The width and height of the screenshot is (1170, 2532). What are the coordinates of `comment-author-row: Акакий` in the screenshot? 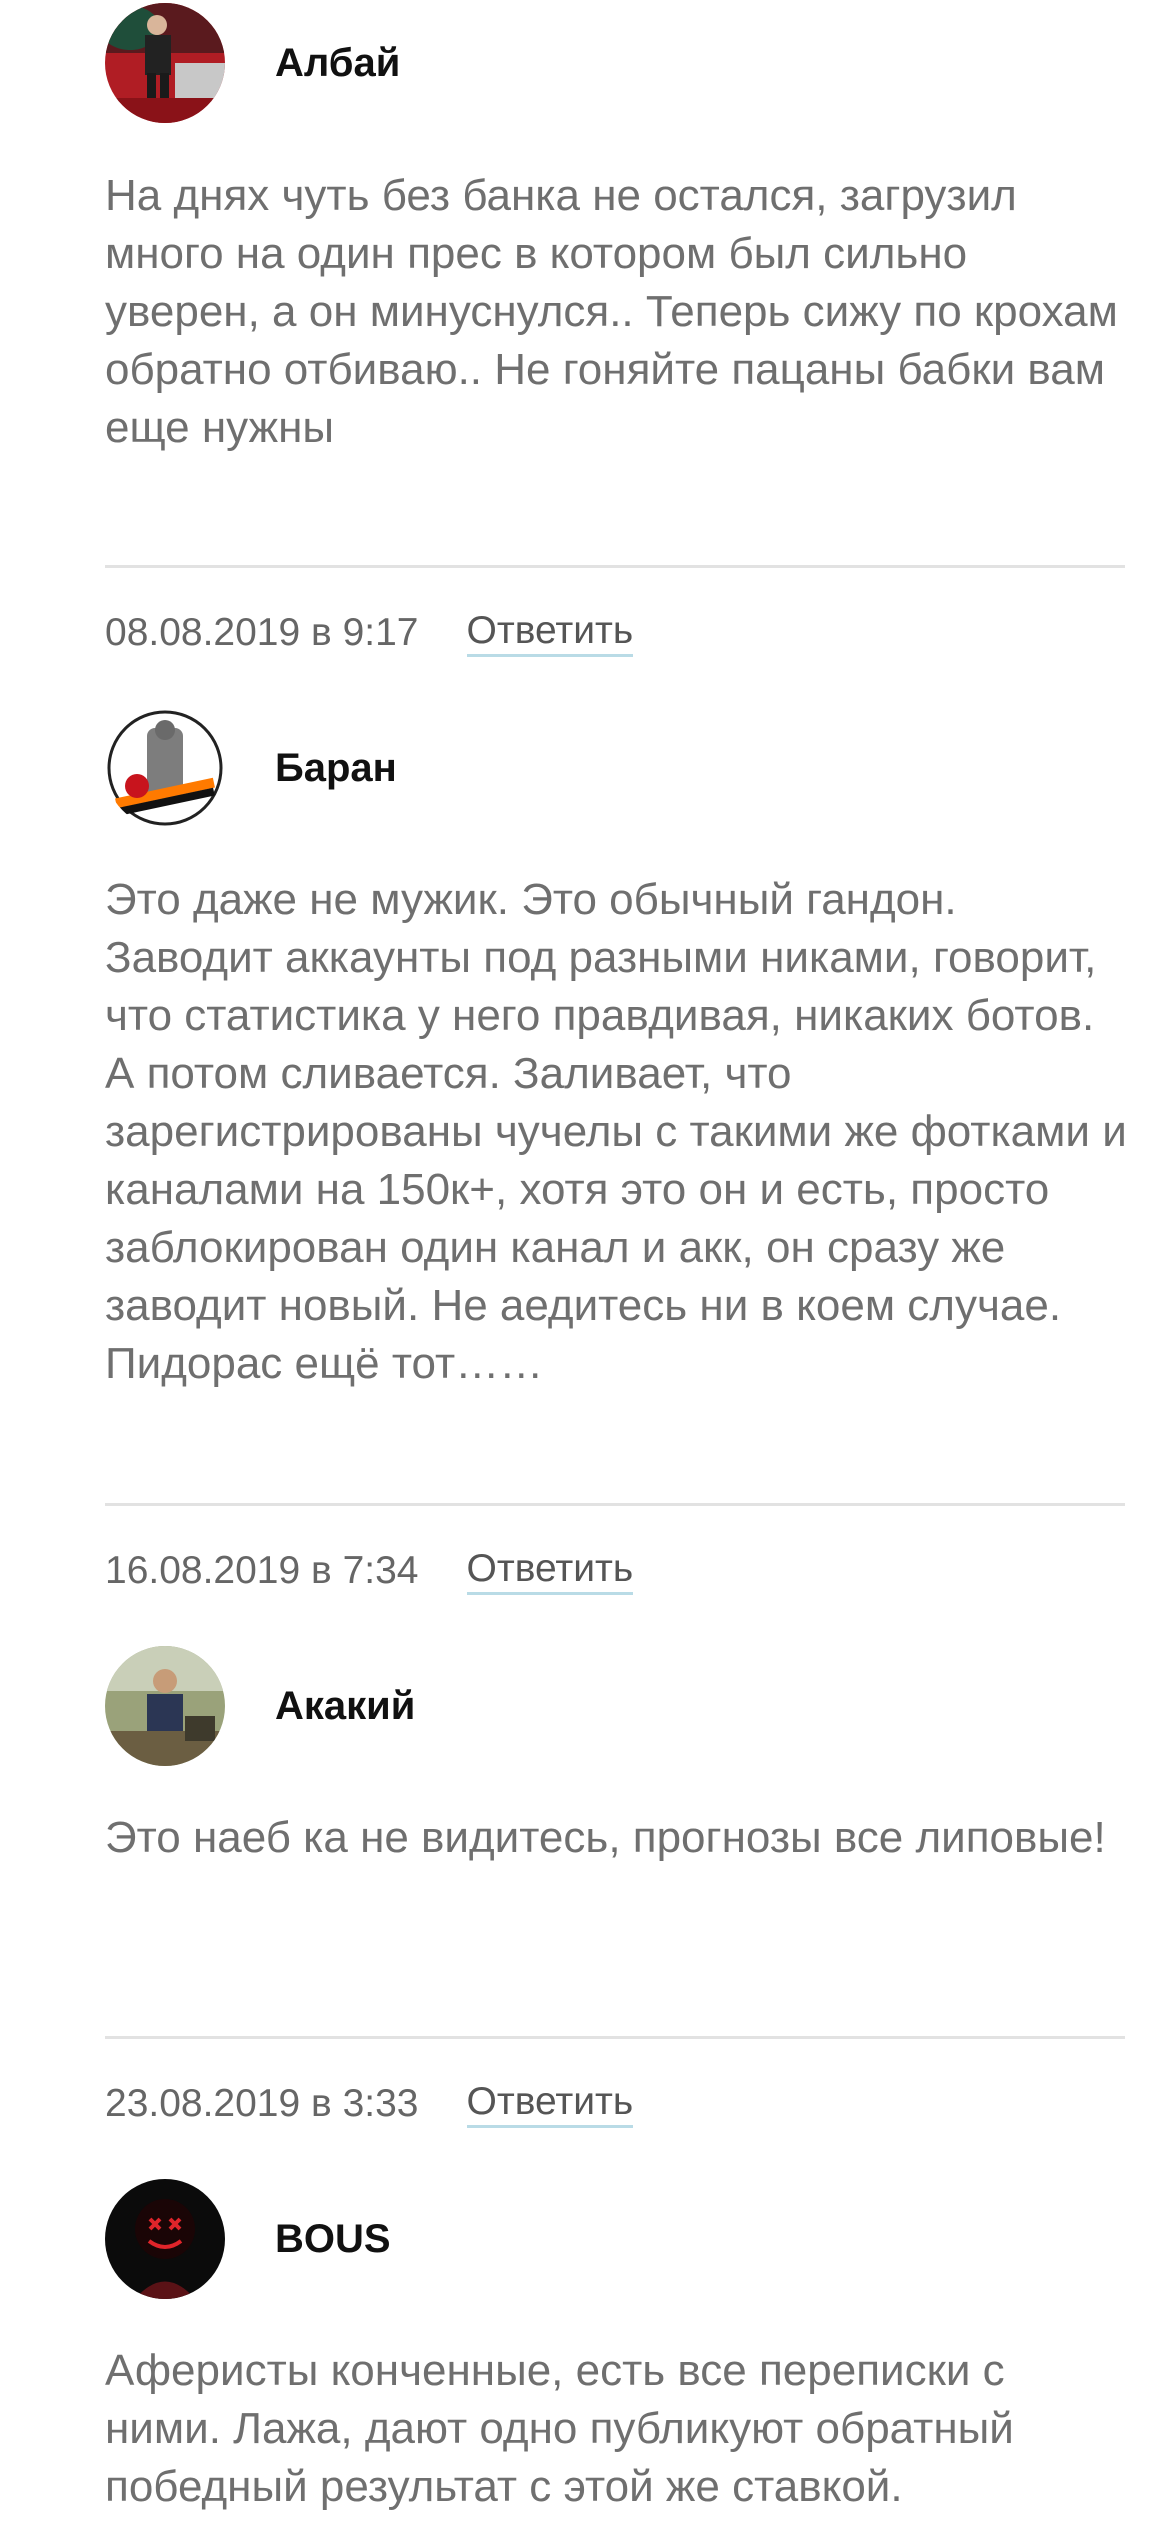 It's located at (260, 1706).